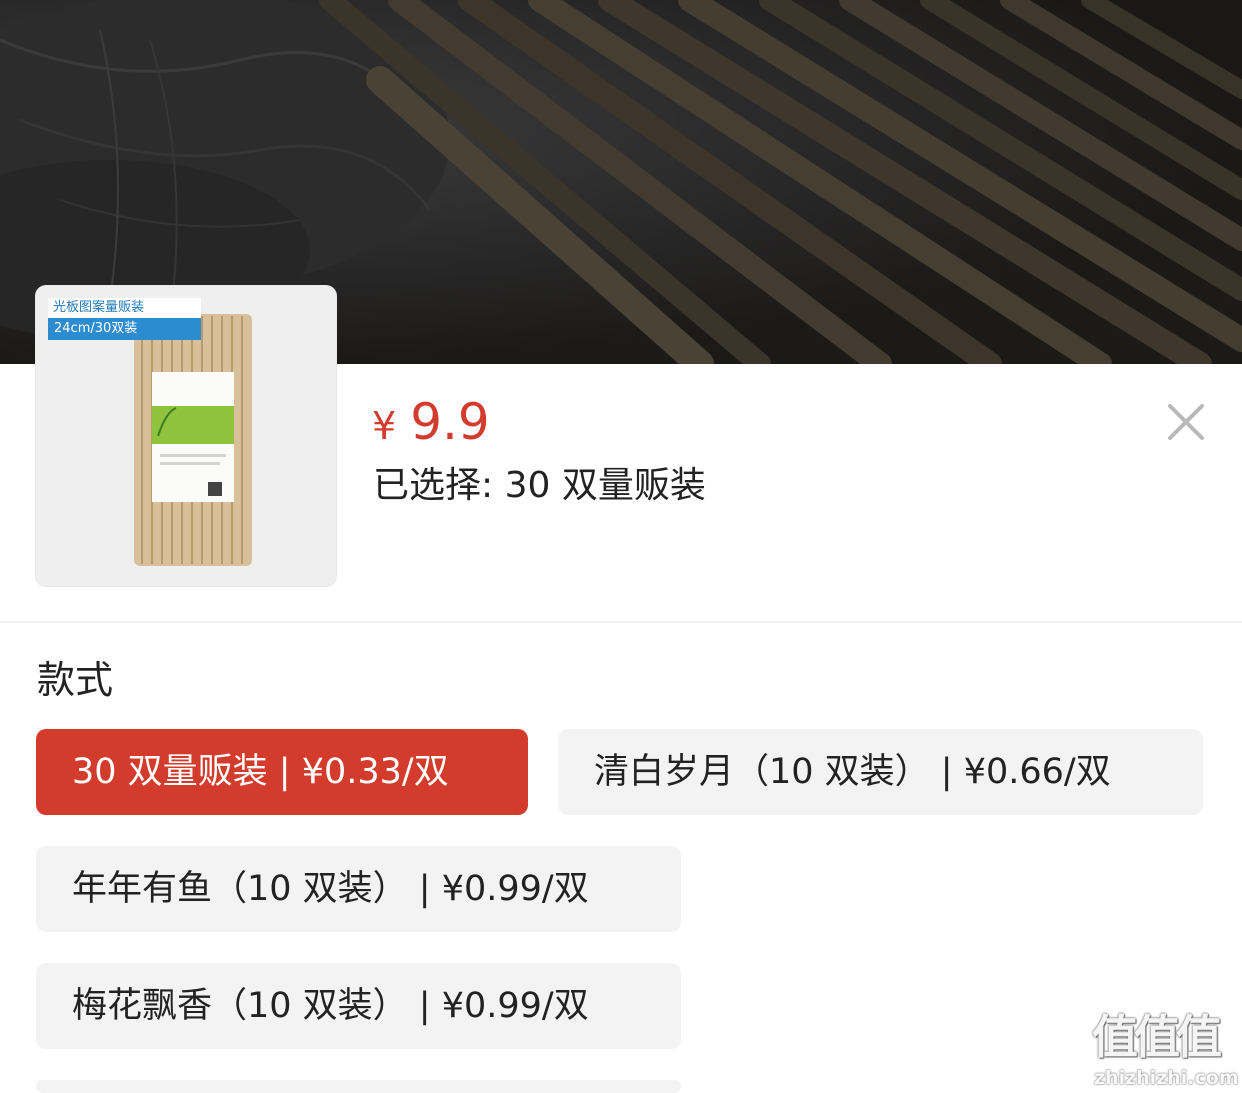  I want to click on option-meihua-piaoxiang: 梅花飘香（10 双装） | ¥0.99/双, so click(358, 1006).